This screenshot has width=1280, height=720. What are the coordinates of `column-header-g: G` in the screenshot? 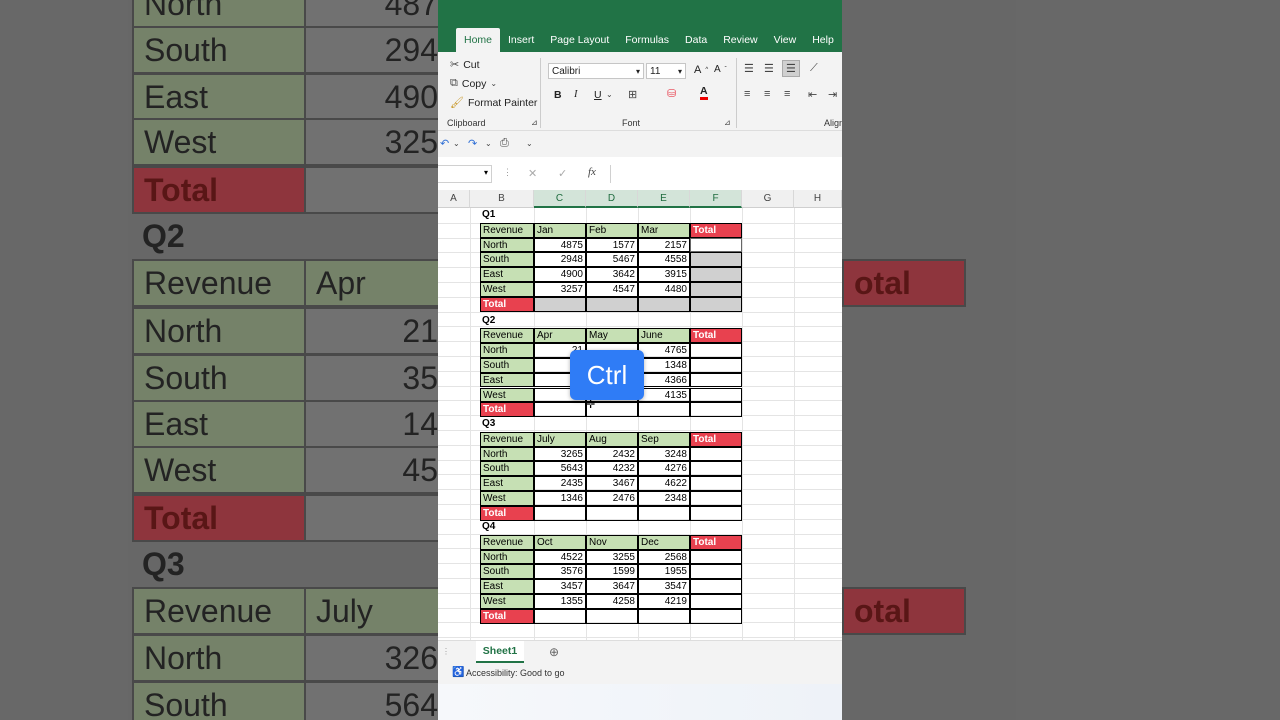 It's located at (768, 199).